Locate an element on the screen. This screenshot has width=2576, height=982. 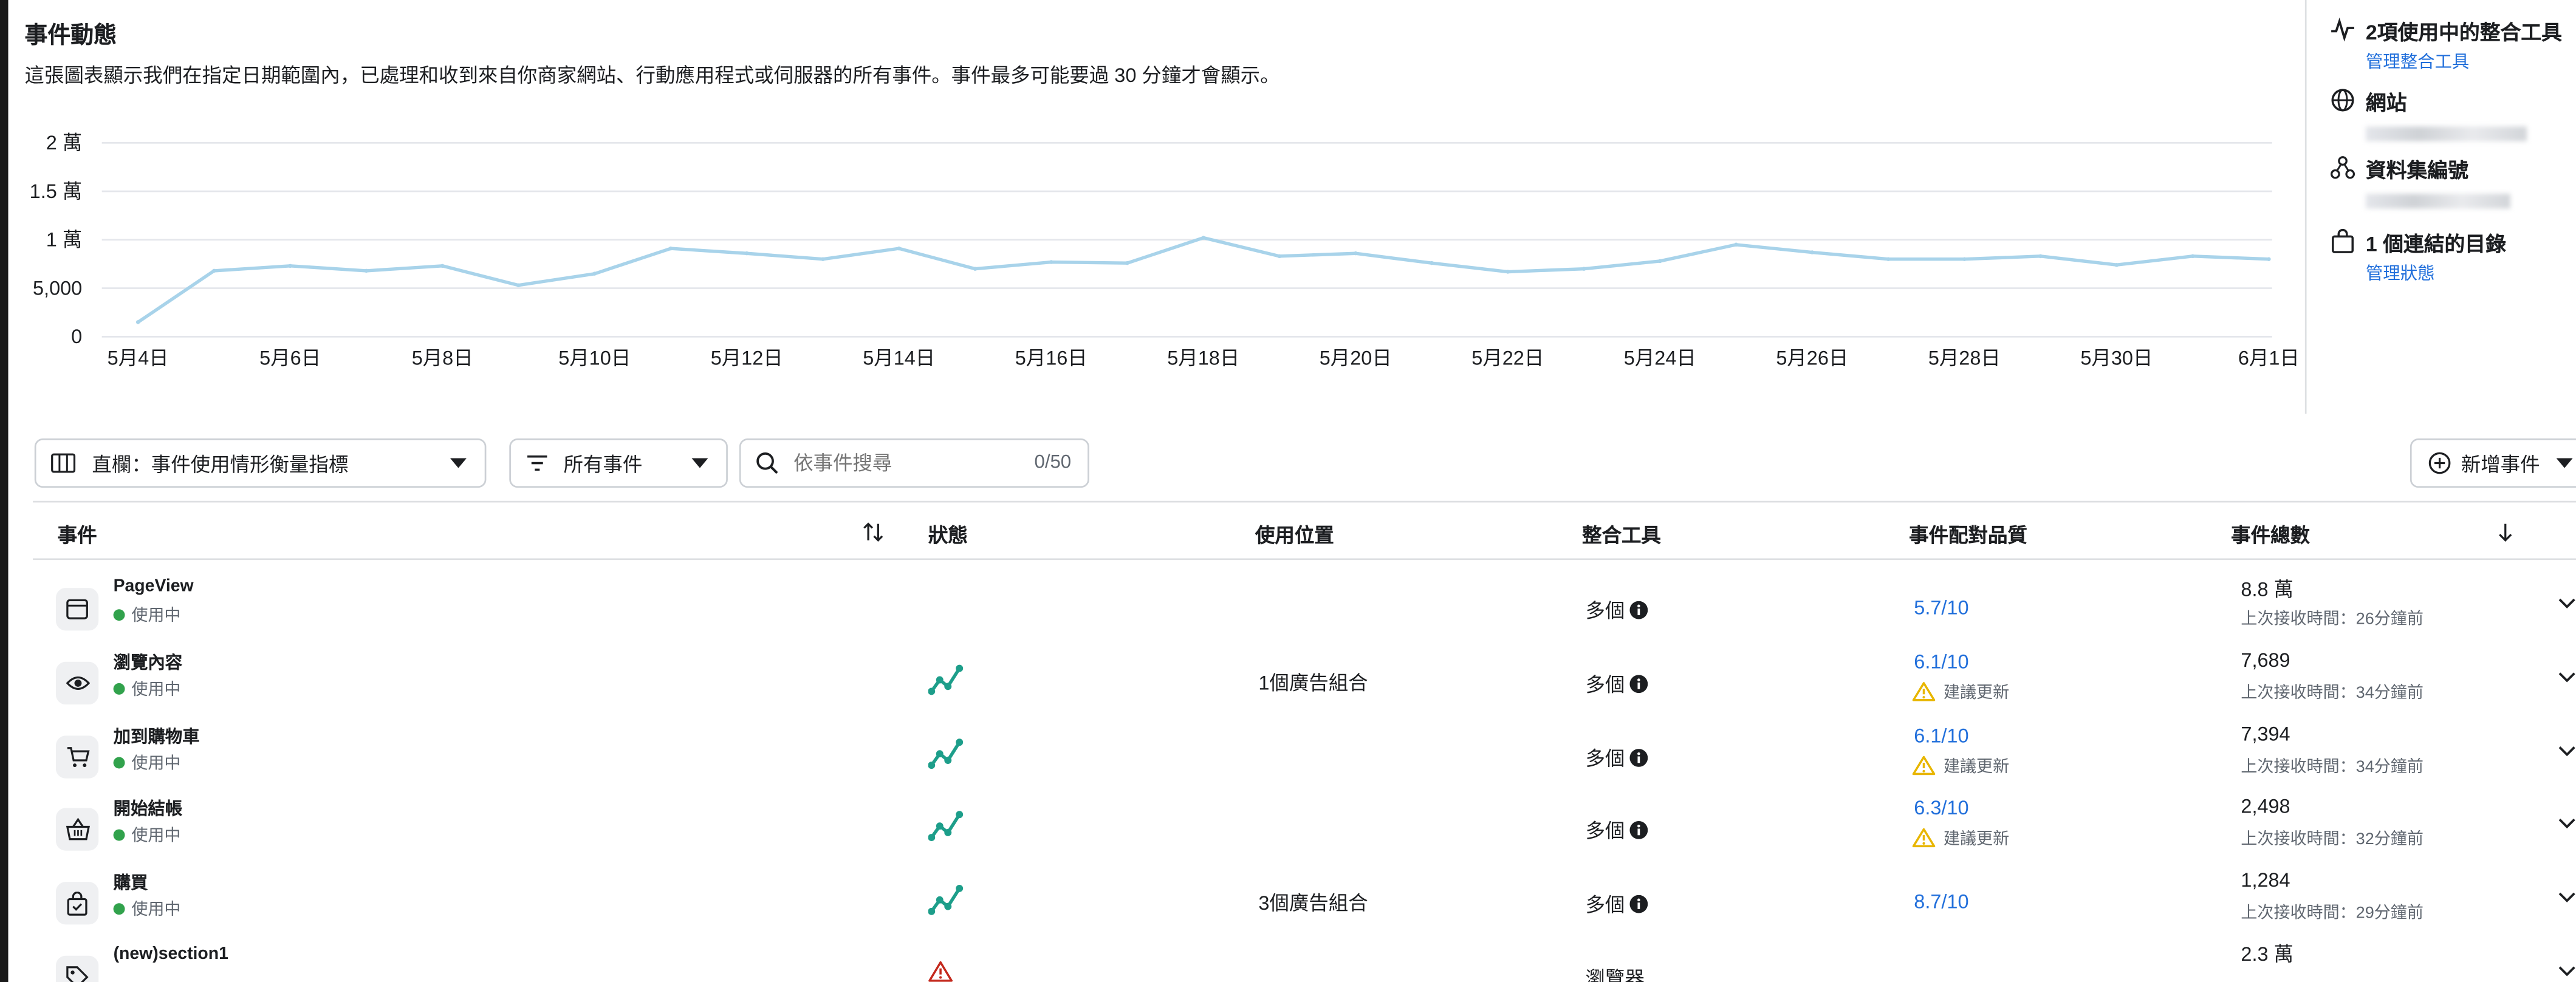
events-table-header: 事件 狀態 使用位置 整合工具 事件配對品質 事件總數 is located at coordinates (1304, 531).